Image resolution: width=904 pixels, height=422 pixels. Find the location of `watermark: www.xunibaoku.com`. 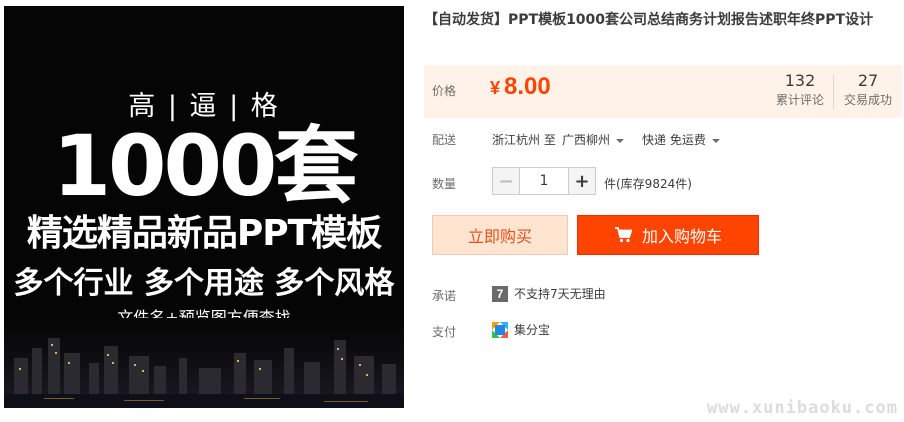

watermark: www.xunibaoku.com is located at coordinates (802, 408).